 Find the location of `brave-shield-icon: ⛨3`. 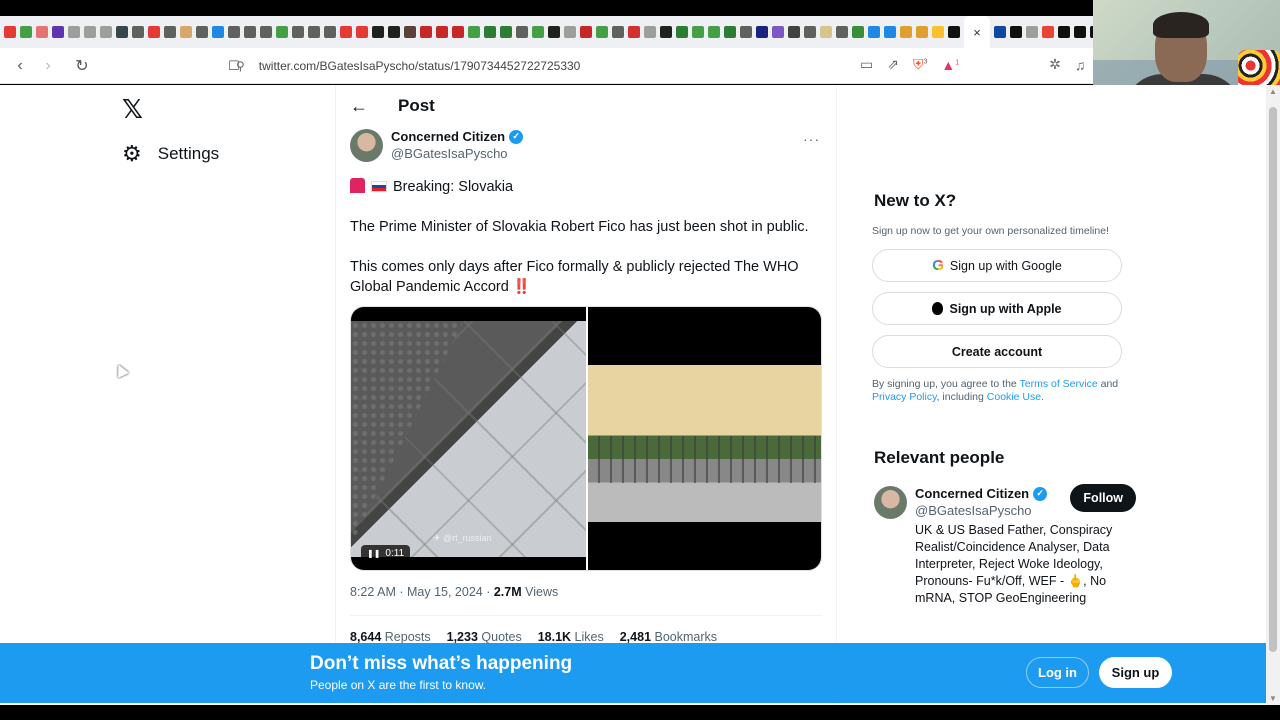

brave-shield-icon: ⛨3 is located at coordinates (920, 64).